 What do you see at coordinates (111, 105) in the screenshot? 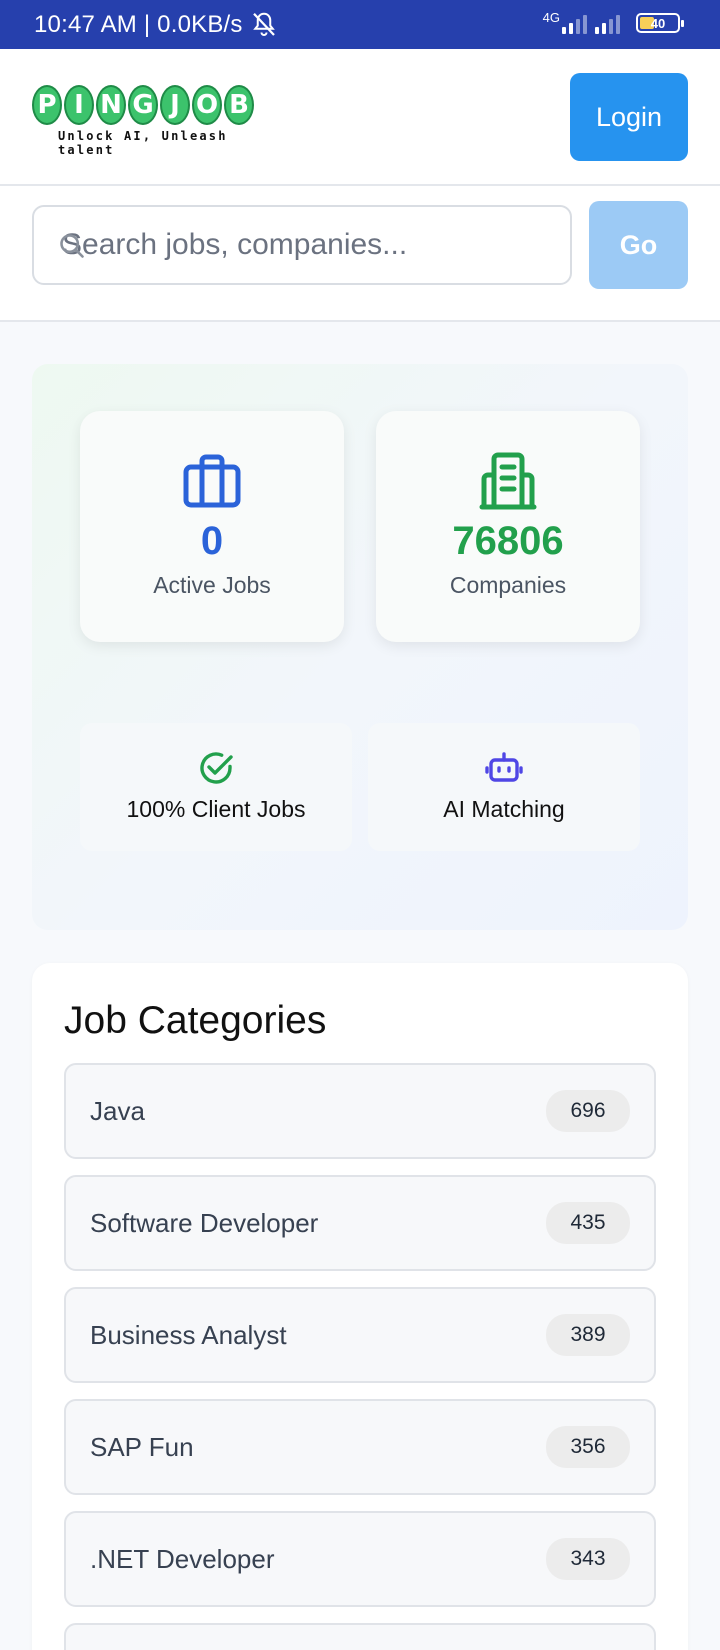
I see `logo-letter: N` at bounding box center [111, 105].